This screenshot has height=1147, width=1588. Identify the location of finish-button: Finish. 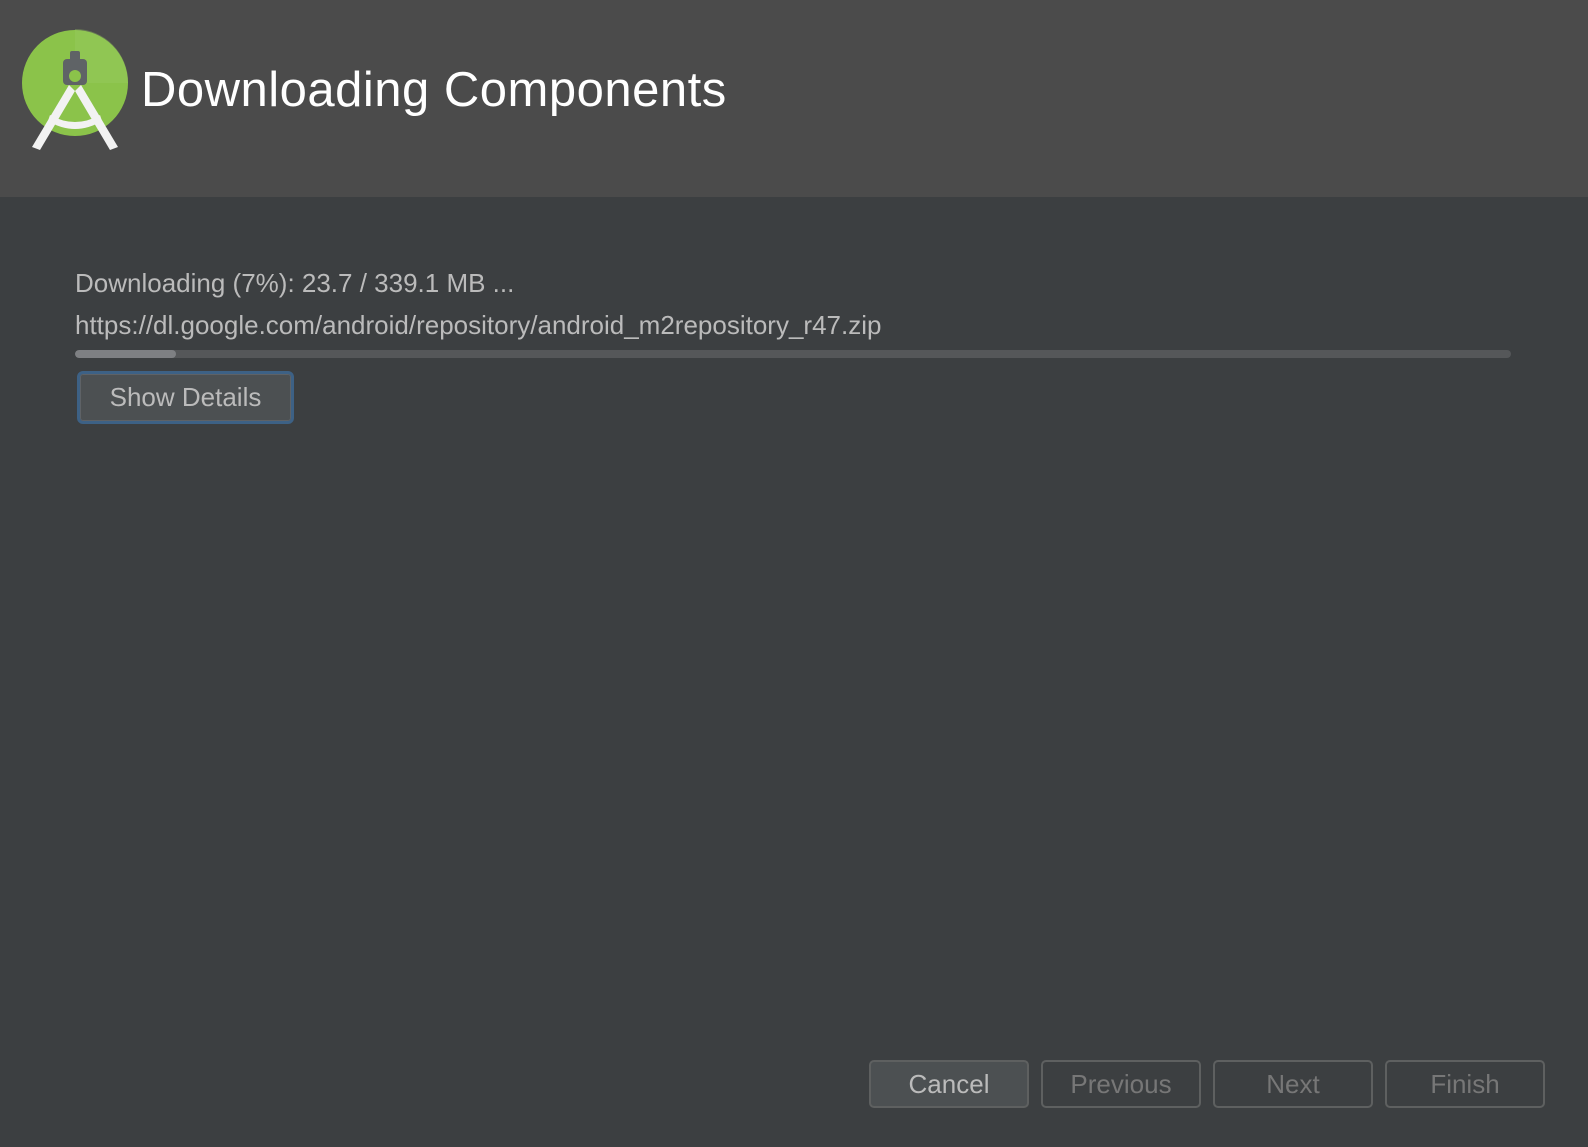
(1465, 1084).